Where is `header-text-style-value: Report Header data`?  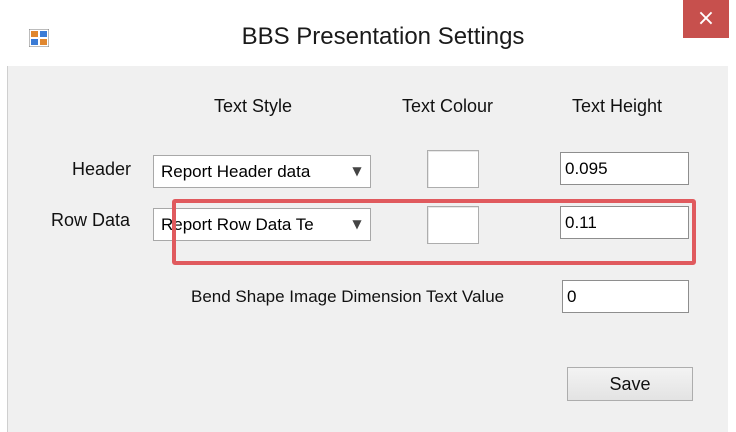
header-text-style-value: Report Header data is located at coordinates (236, 171).